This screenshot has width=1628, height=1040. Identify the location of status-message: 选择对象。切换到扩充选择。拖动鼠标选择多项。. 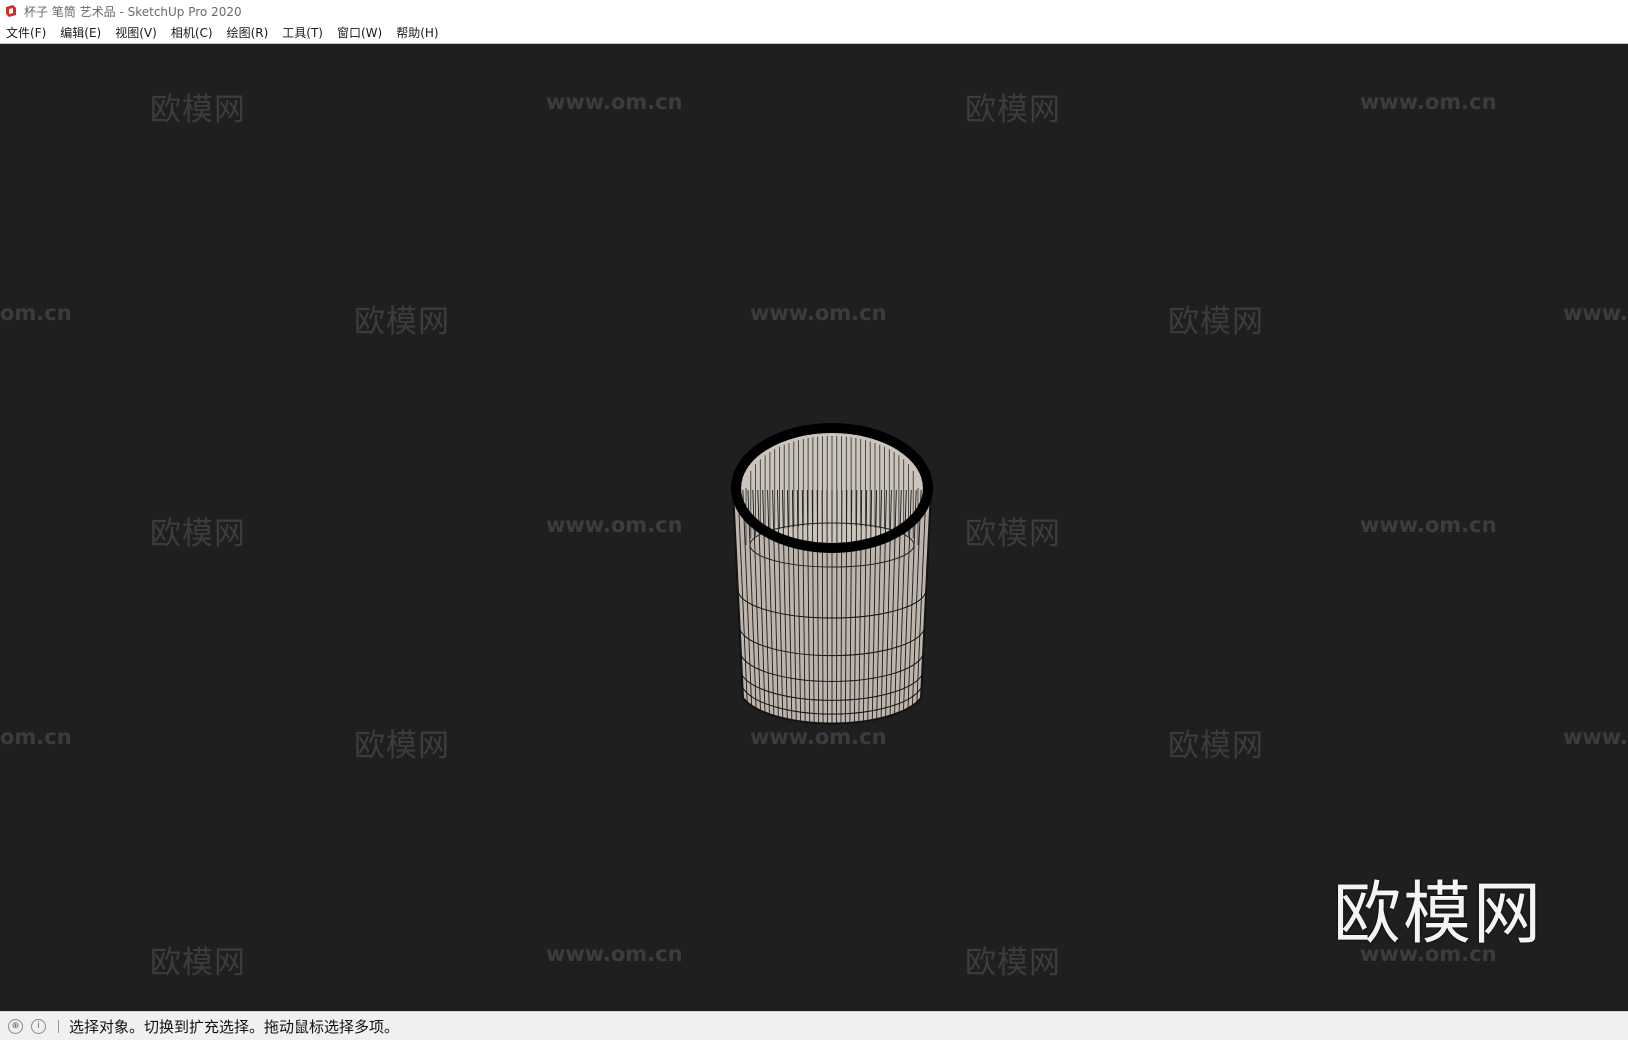
(234, 1026).